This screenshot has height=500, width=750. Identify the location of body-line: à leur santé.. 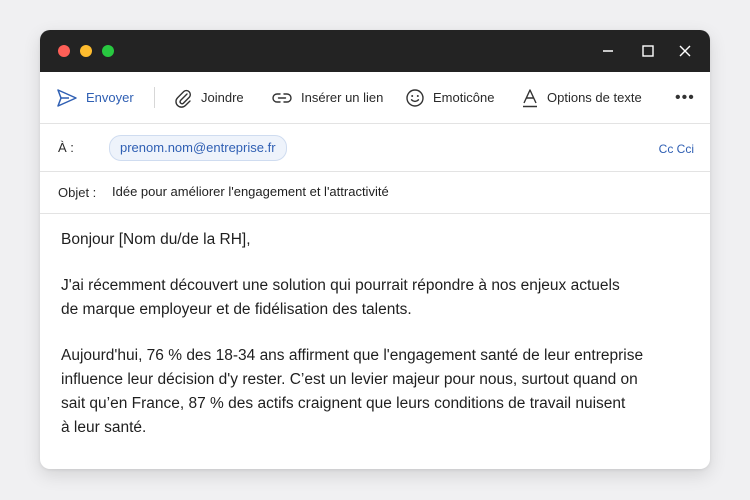
(104, 427).